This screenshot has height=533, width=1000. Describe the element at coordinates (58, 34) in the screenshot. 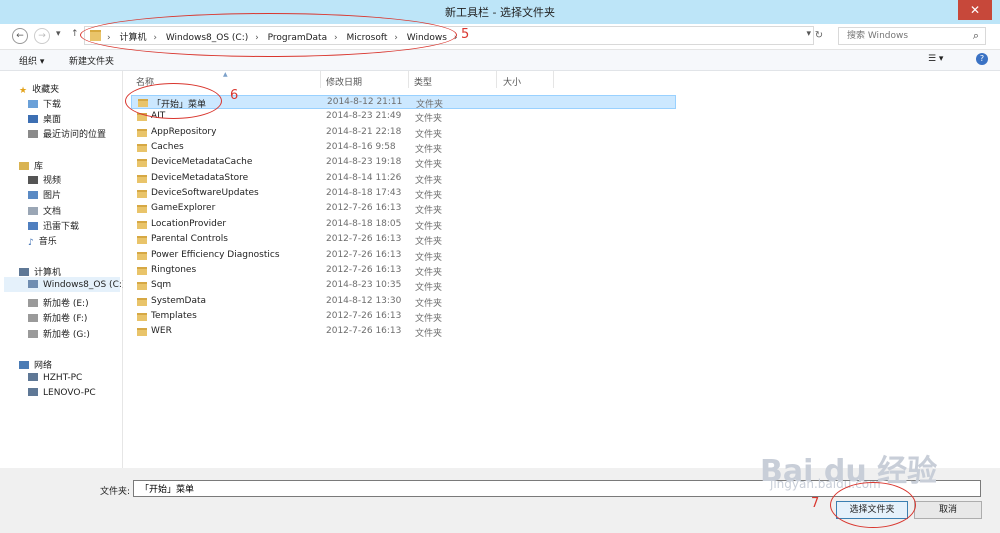

I see `recent-locations-dropdown: ▾` at that location.